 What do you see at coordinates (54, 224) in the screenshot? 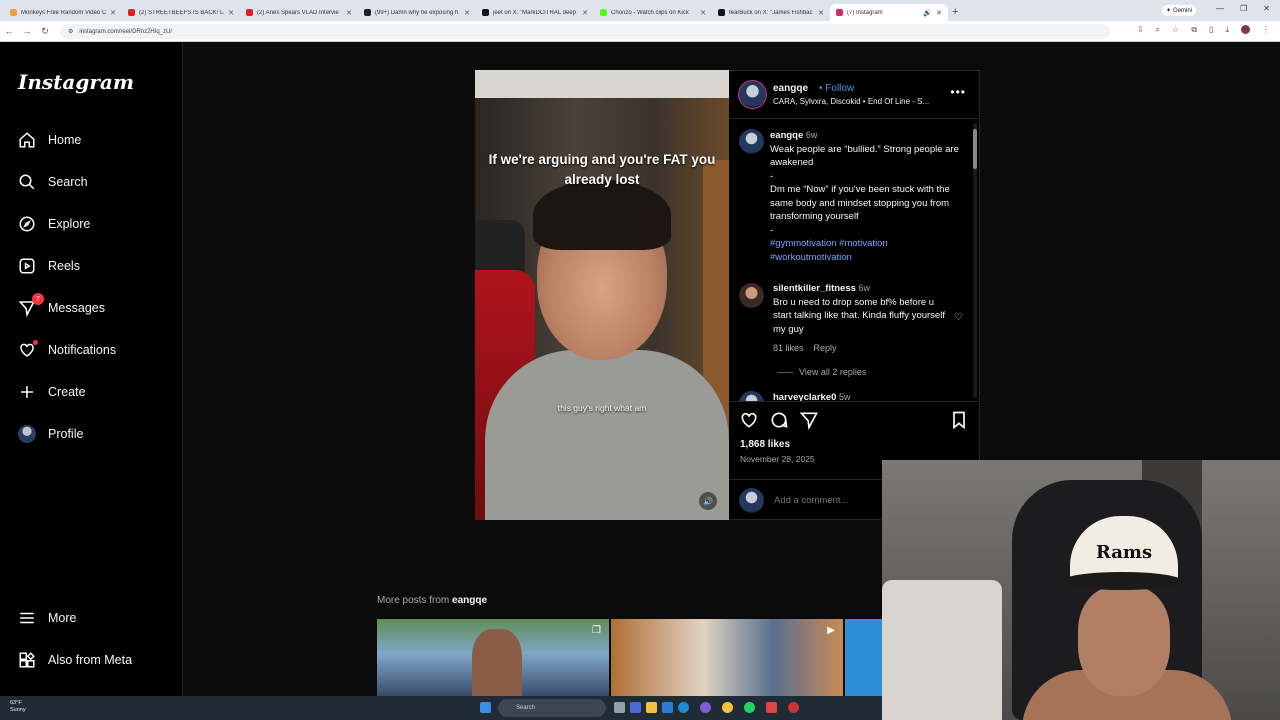
I see `sidebar-item-explore: Explore` at bounding box center [54, 224].